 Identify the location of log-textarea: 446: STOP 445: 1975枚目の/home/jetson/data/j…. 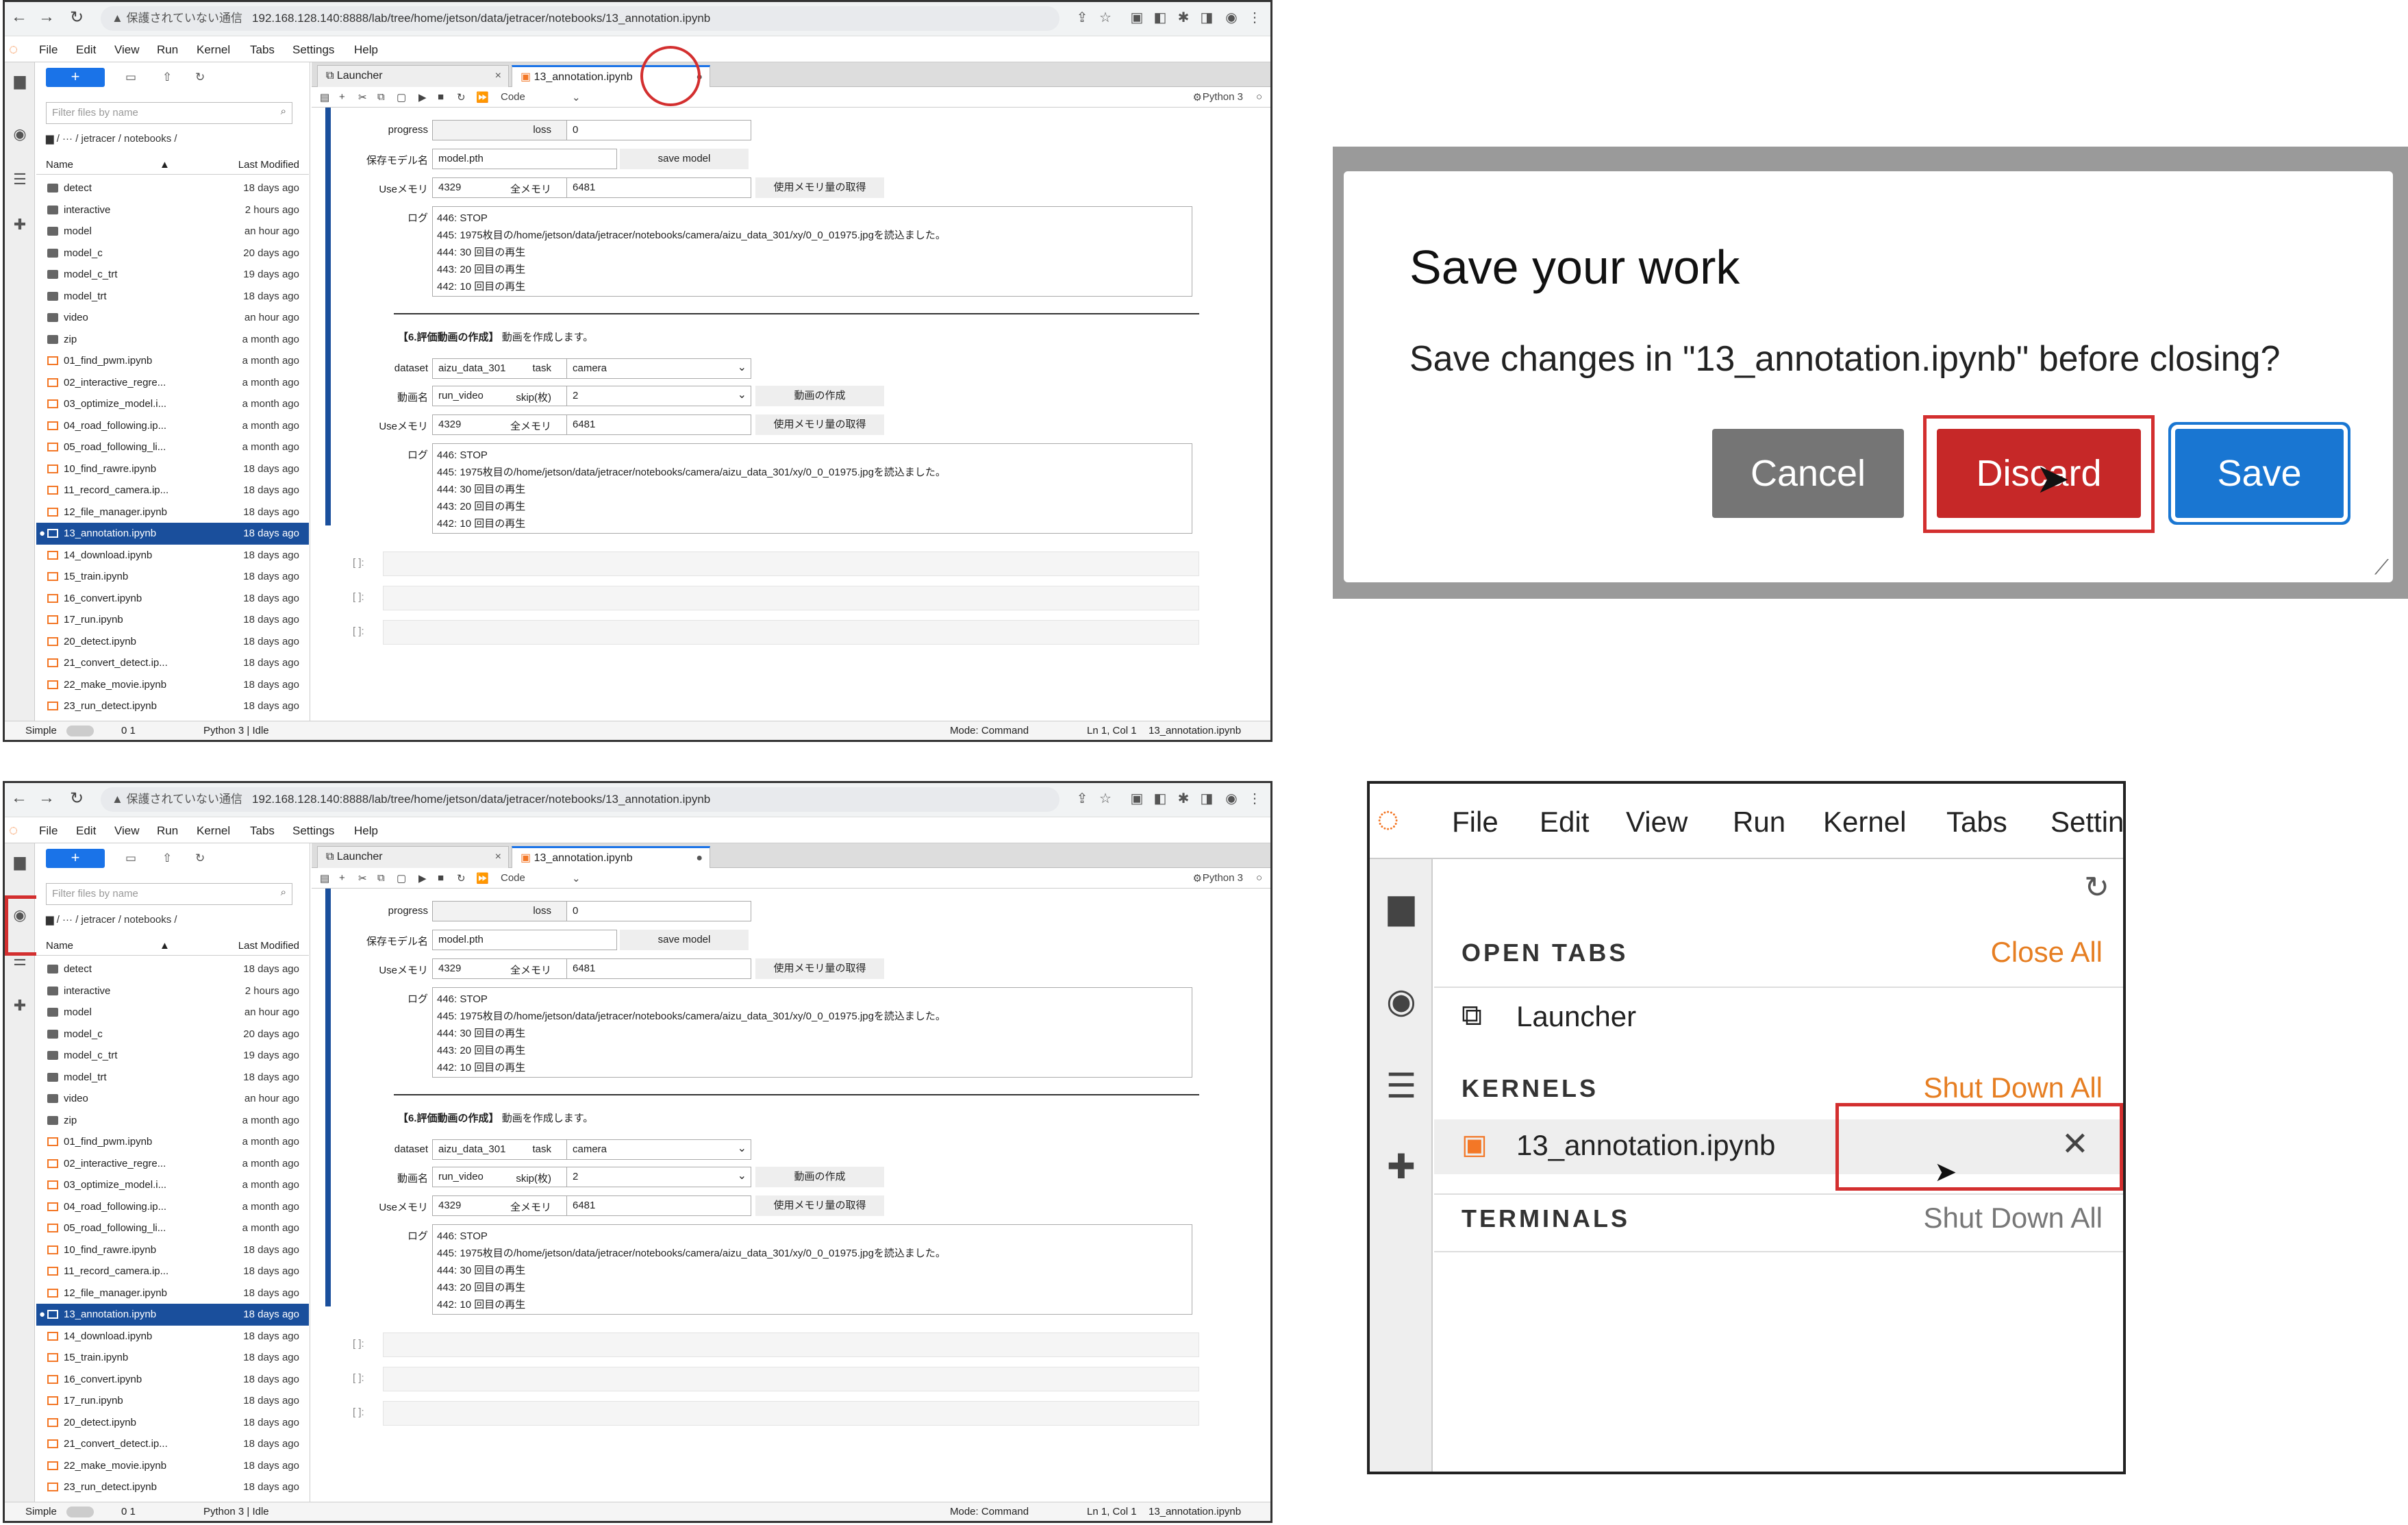
(812, 1269).